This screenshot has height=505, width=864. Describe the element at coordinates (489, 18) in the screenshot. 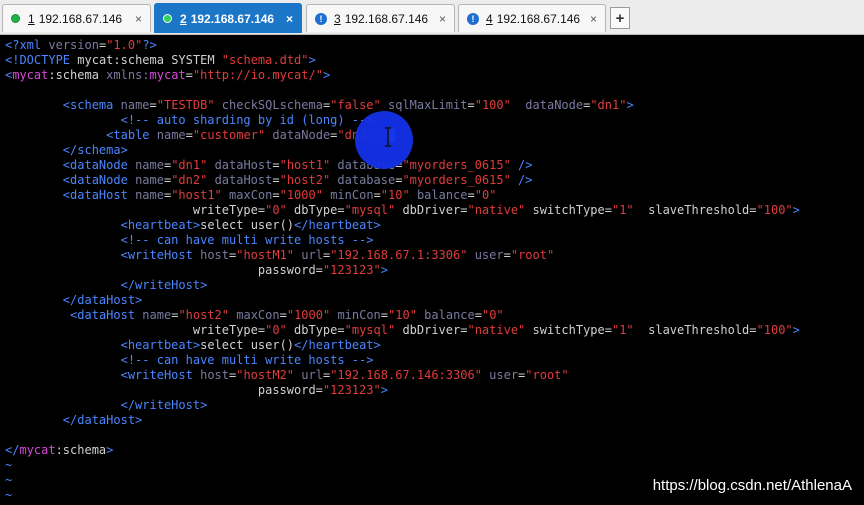

I see `tab-number: 4` at that location.